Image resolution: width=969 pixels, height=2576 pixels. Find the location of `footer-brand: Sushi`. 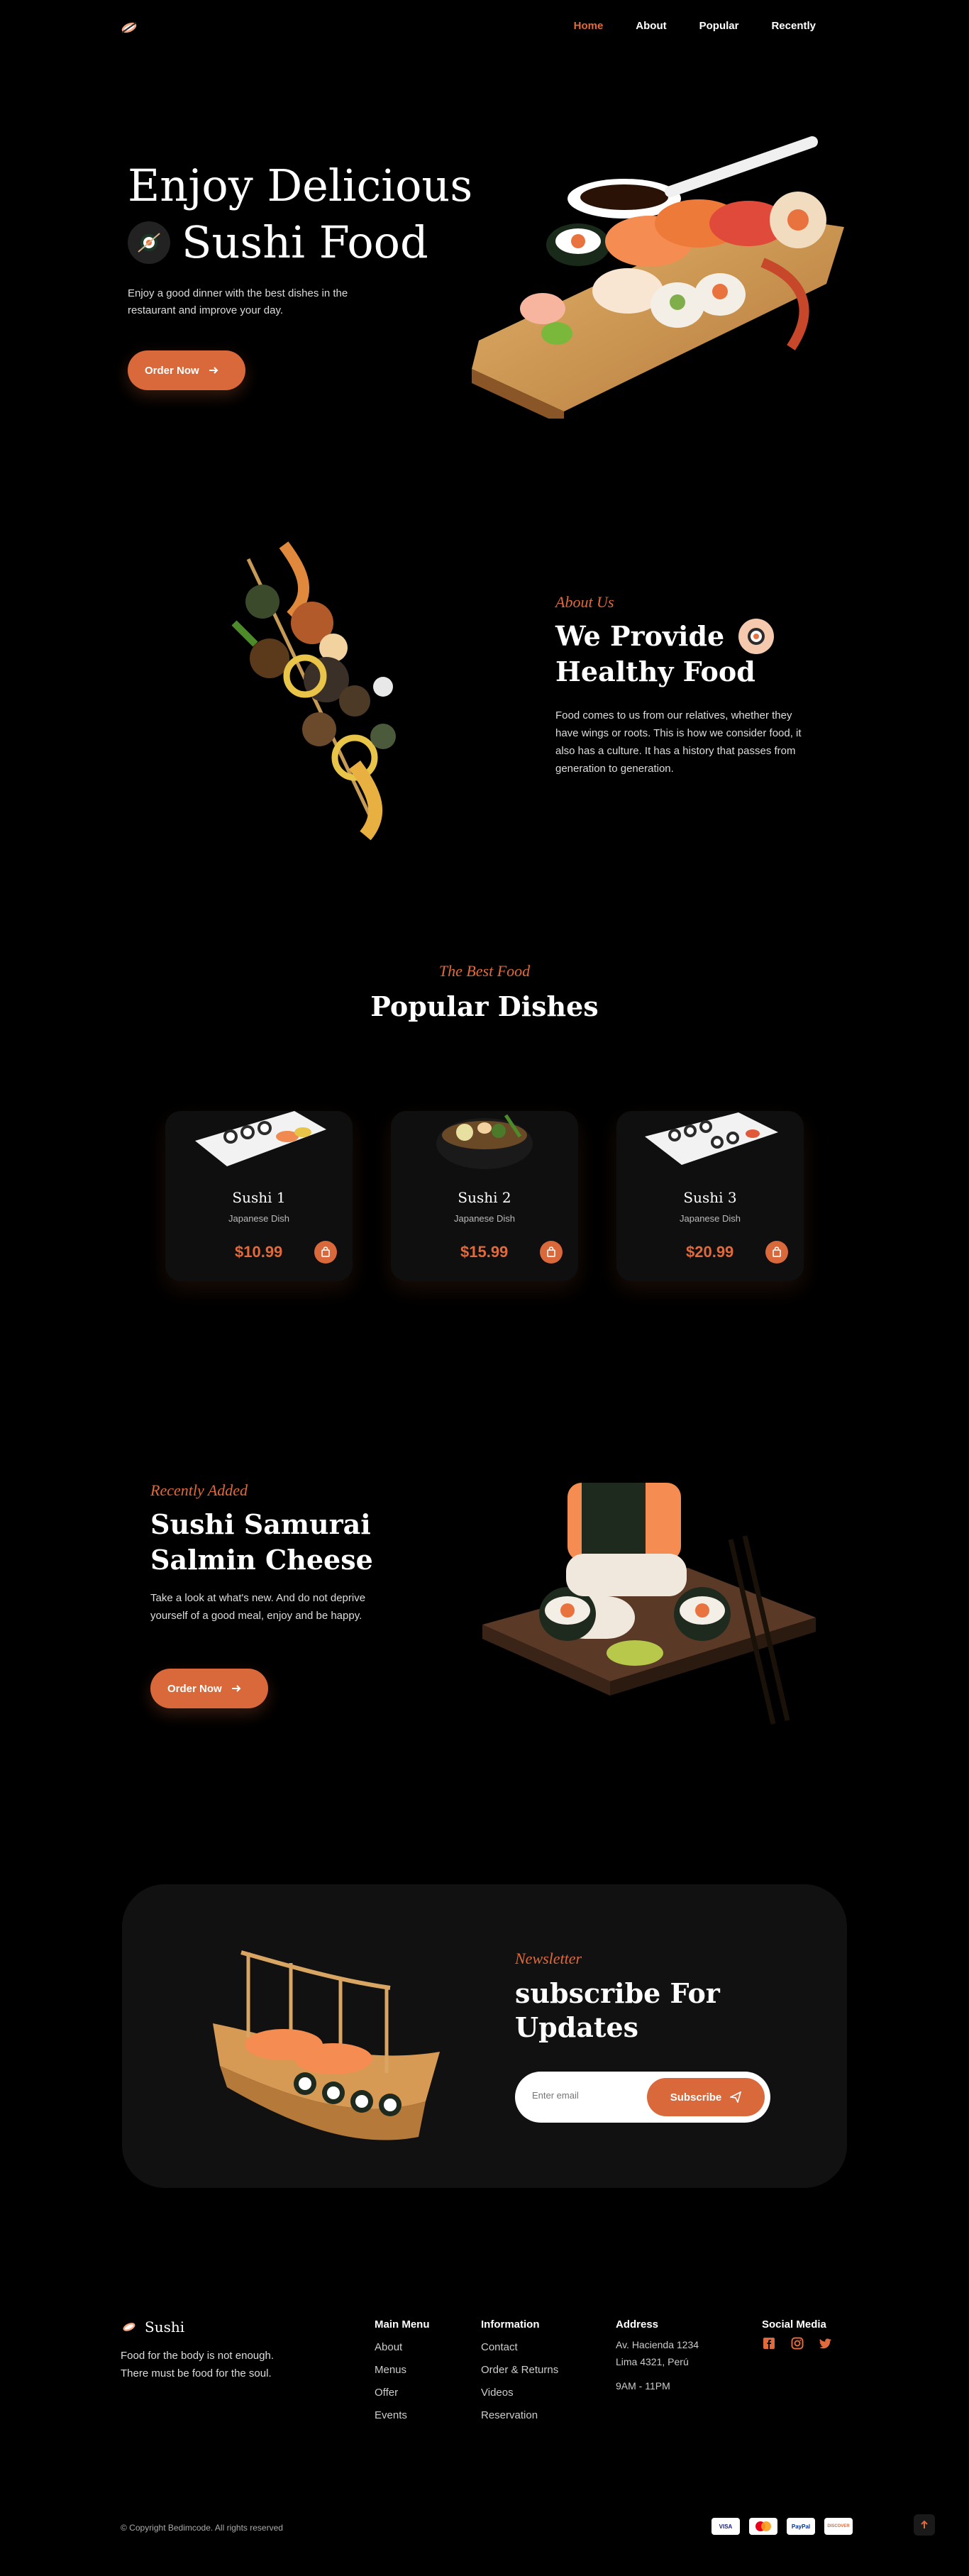

footer-brand: Sushi is located at coordinates (152, 2326).